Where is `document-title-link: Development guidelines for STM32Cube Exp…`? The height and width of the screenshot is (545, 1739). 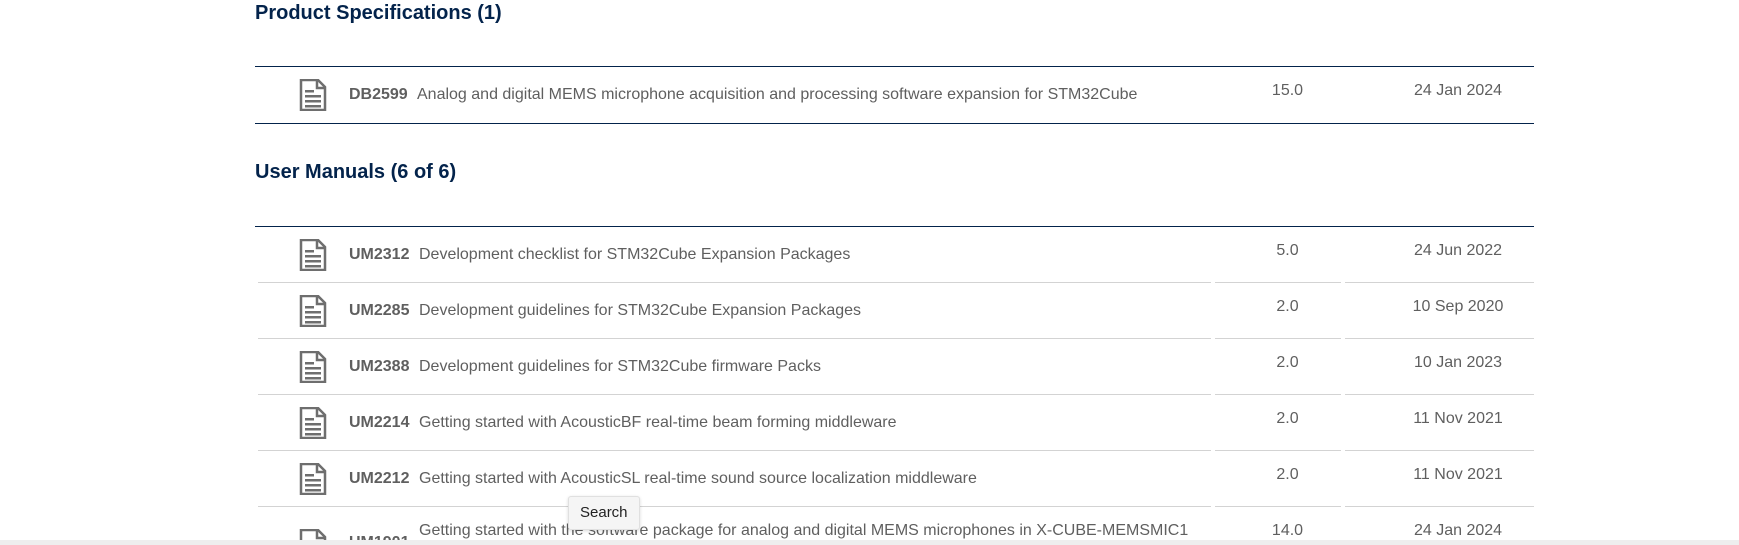 document-title-link: Development guidelines for STM32Cube Exp… is located at coordinates (640, 311).